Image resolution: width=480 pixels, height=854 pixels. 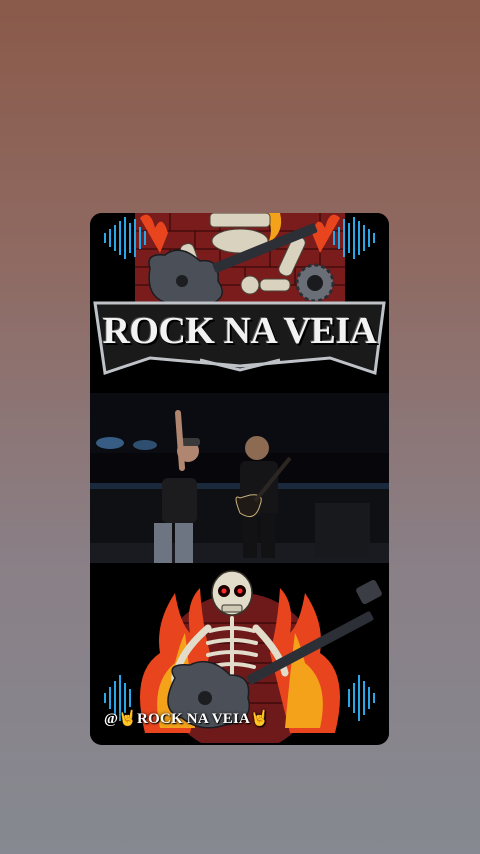 I want to click on rock-hand-emoji-left: 🤘, so click(x=128, y=719).